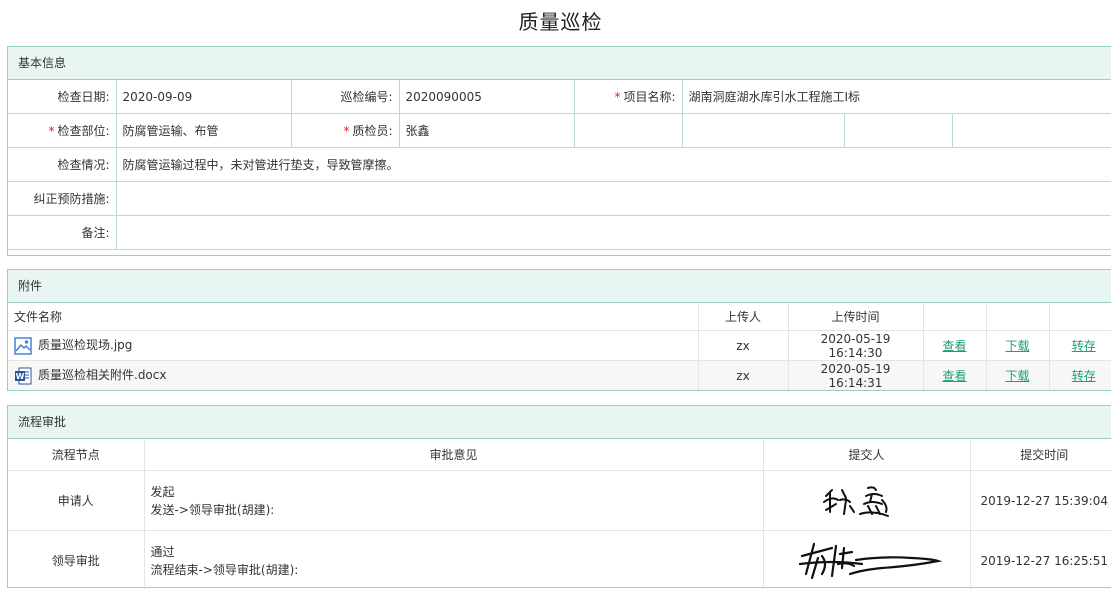  Describe the element at coordinates (102, 375) in the screenshot. I see `file-name: 质量巡检相关附件.docx` at that location.